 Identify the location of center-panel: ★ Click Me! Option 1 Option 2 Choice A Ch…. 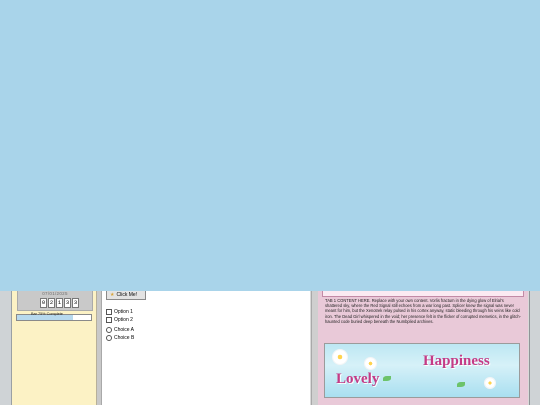
(206, 348).